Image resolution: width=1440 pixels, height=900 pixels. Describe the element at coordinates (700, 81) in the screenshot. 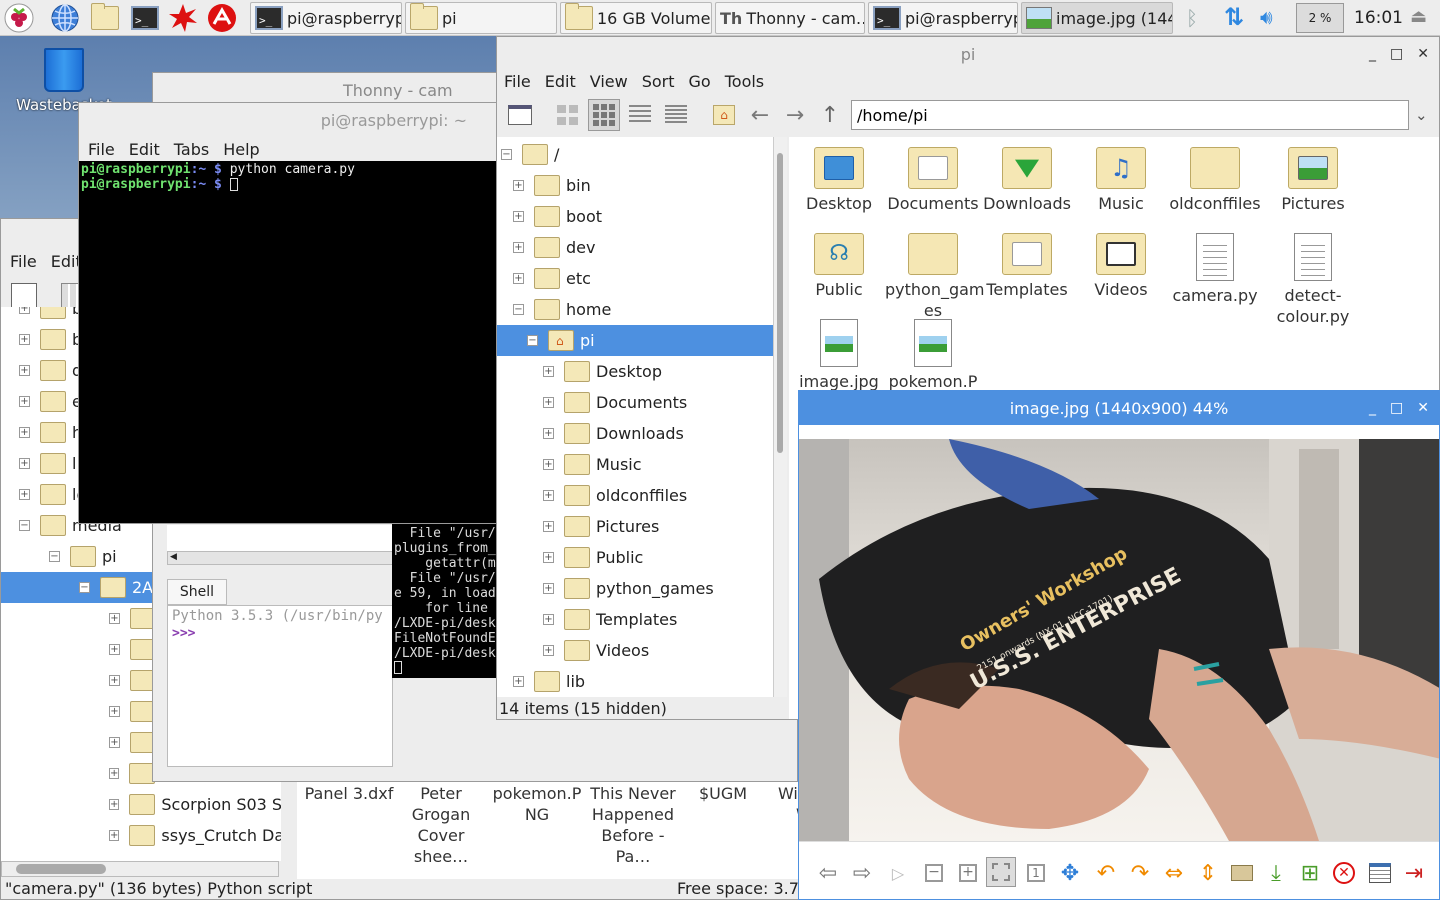

I see `pi-menu-go: Go` at that location.